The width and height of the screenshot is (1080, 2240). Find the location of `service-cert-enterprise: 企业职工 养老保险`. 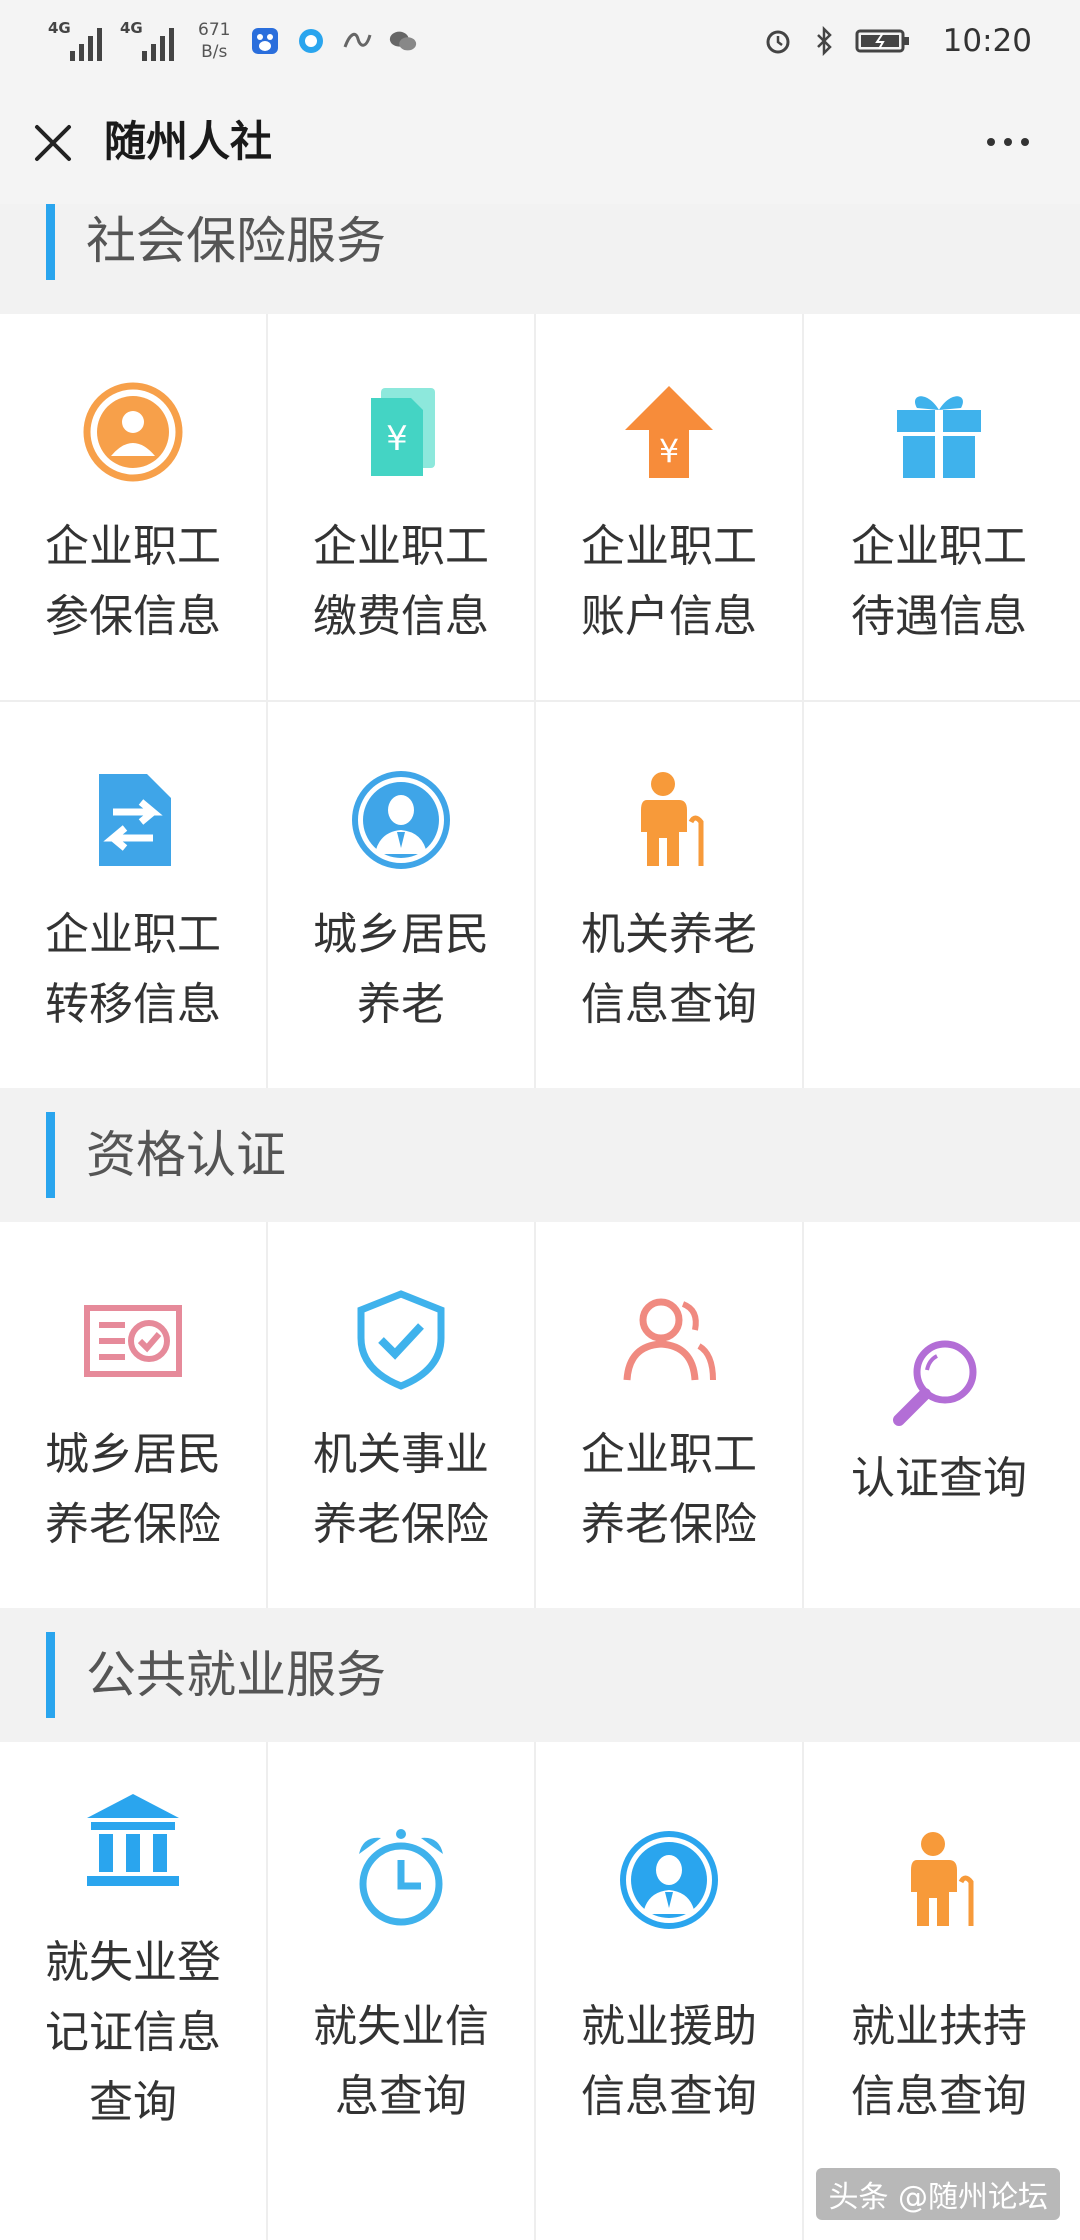

service-cert-enterprise: 企业职工 养老保险 is located at coordinates (670, 1415).